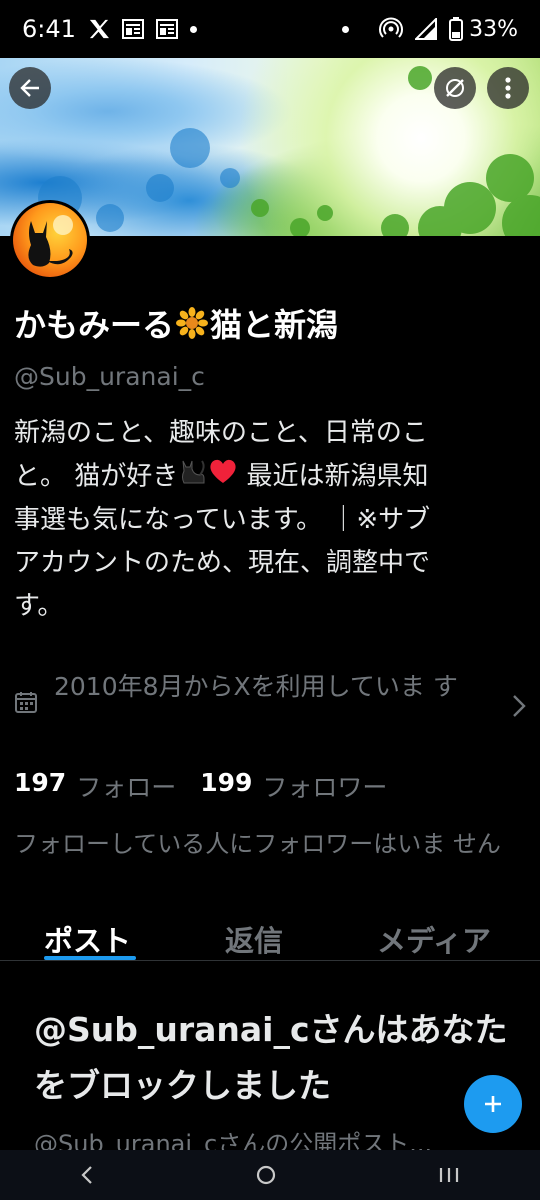 The height and width of the screenshot is (1200, 540). I want to click on more-vertical-icon, so click(508, 88).